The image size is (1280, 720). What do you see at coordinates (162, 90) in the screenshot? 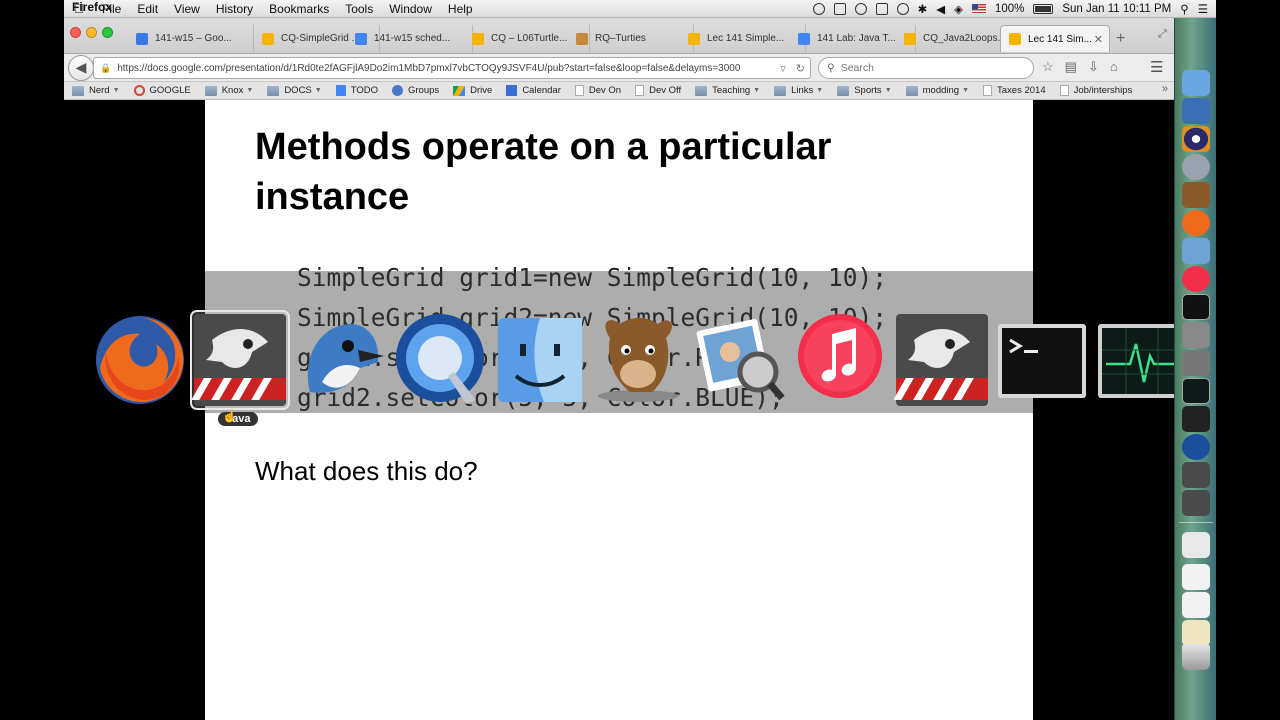
I see `bookmark-google: GOOGLE` at bounding box center [162, 90].